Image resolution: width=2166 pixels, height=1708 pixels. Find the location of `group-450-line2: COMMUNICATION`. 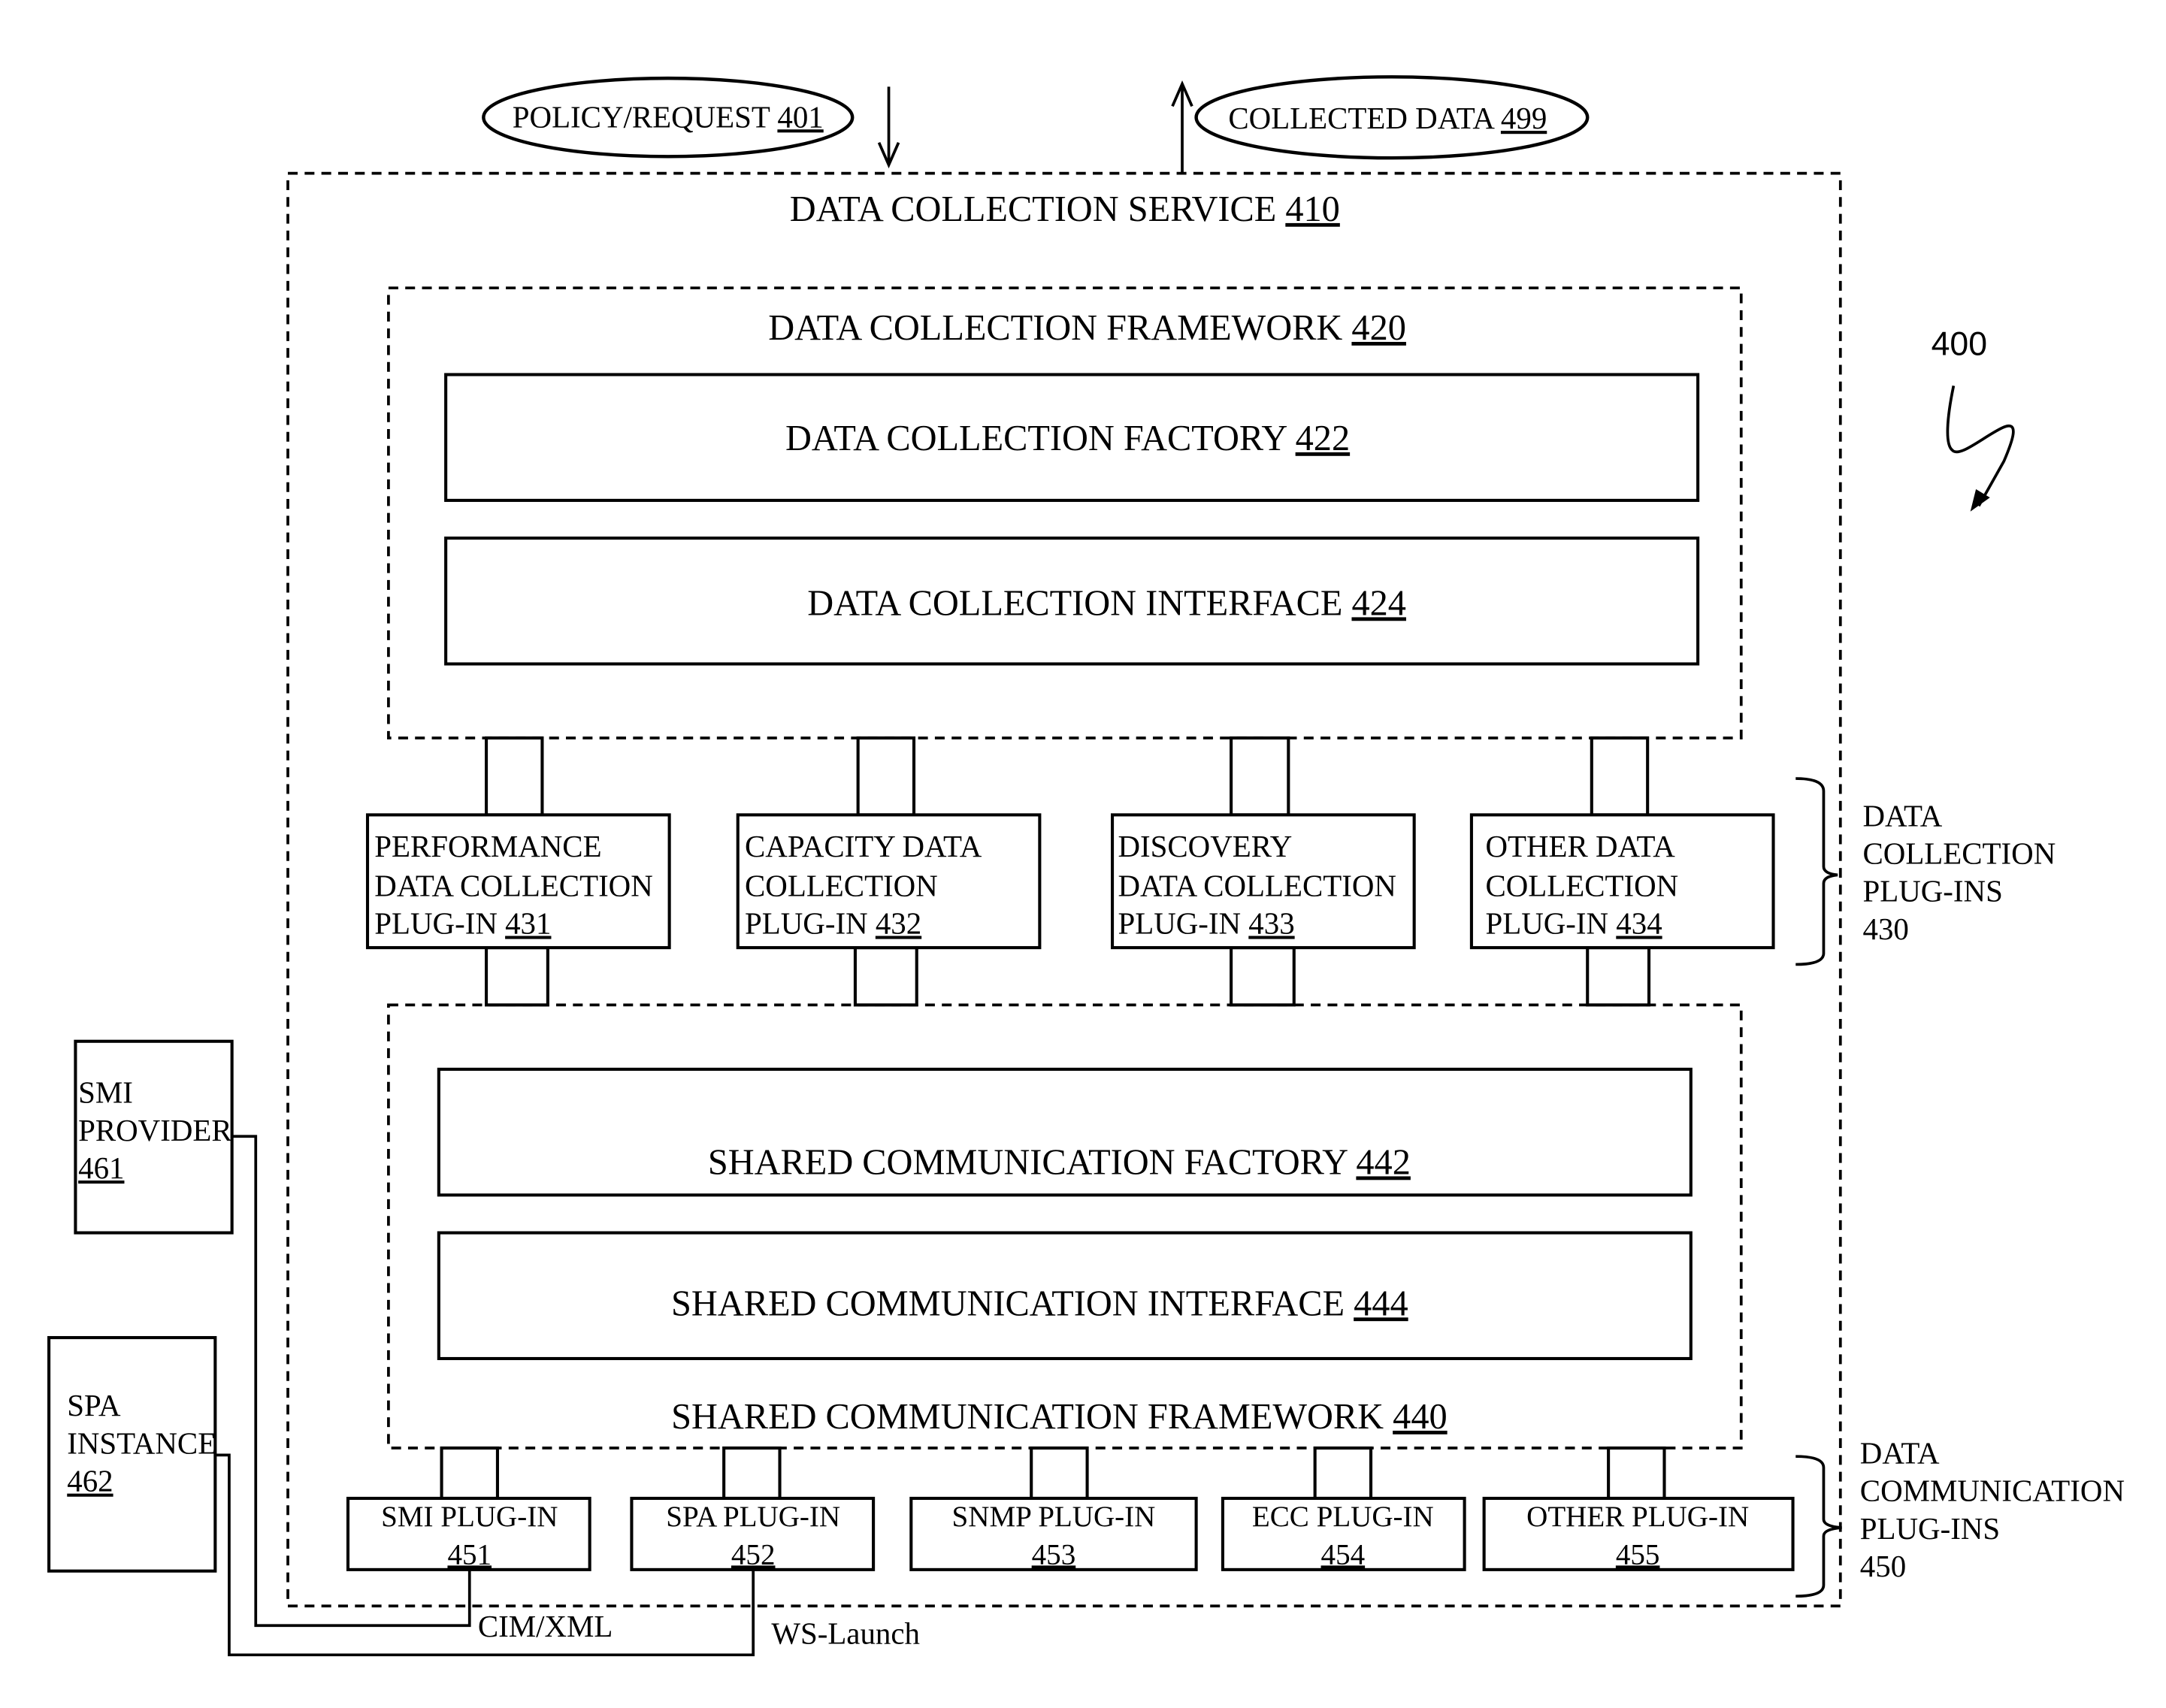

group-450-line2: COMMUNICATION is located at coordinates (1992, 1491).